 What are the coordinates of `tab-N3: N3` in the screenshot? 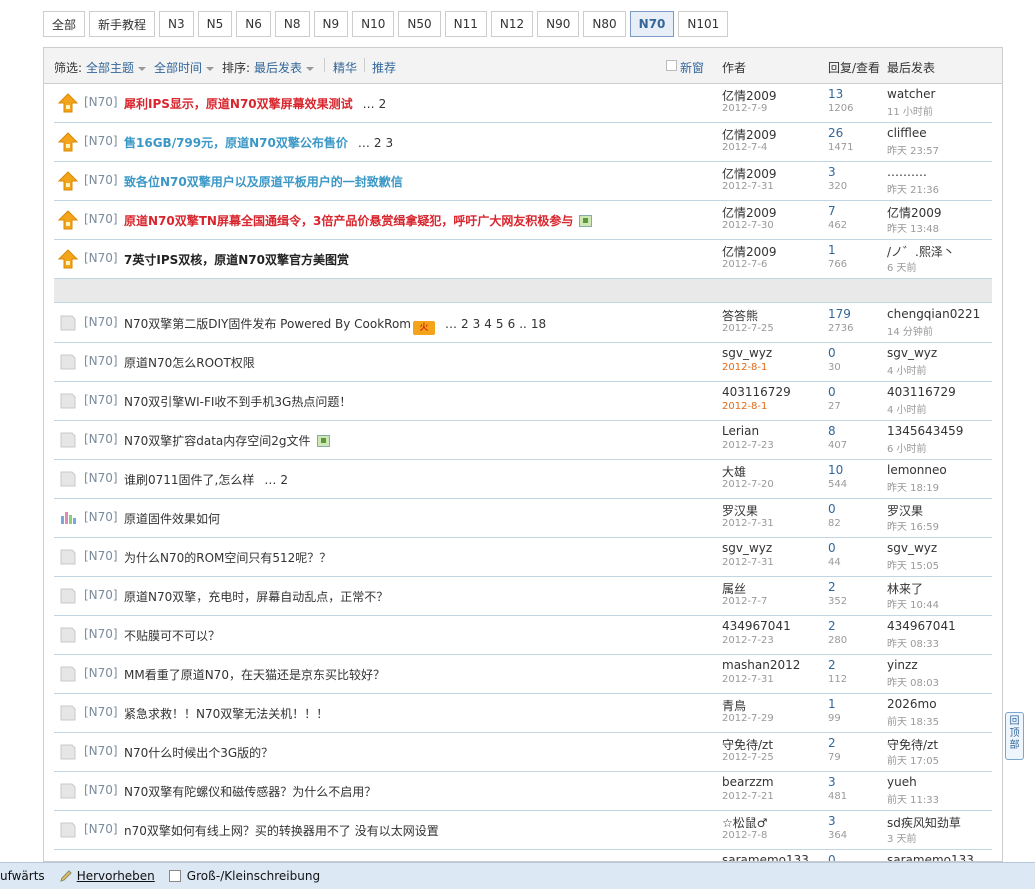 It's located at (176, 24).